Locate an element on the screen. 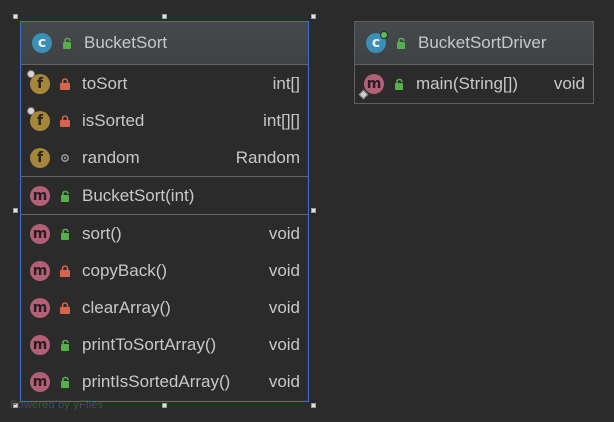  field-name: toSort is located at coordinates (105, 83).